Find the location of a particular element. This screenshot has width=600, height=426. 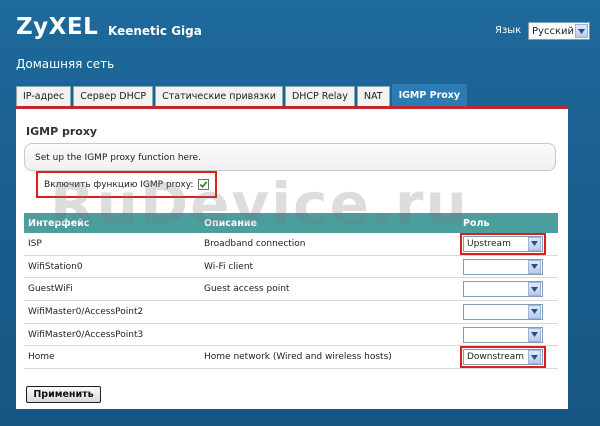

header-role: Роль is located at coordinates (476, 223).